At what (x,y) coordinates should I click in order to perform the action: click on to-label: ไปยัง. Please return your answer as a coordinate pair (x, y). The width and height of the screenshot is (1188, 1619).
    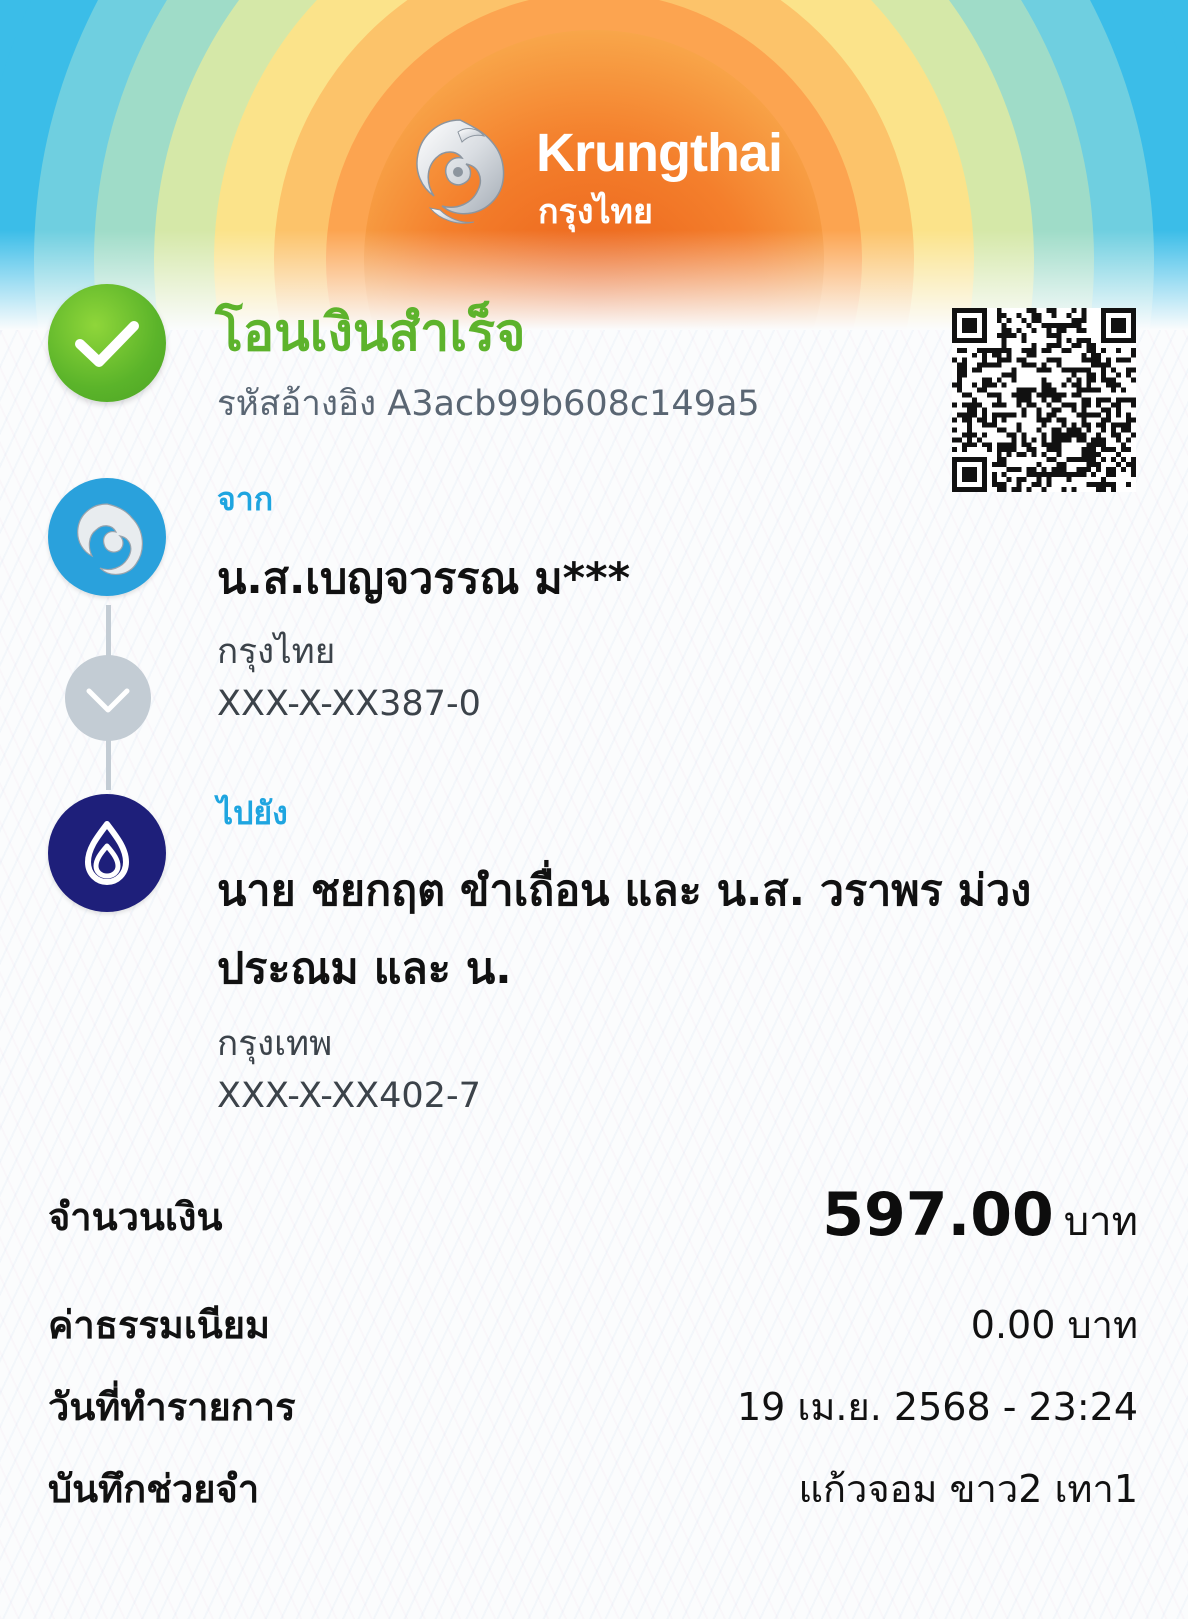
    Looking at the image, I should click on (252, 813).